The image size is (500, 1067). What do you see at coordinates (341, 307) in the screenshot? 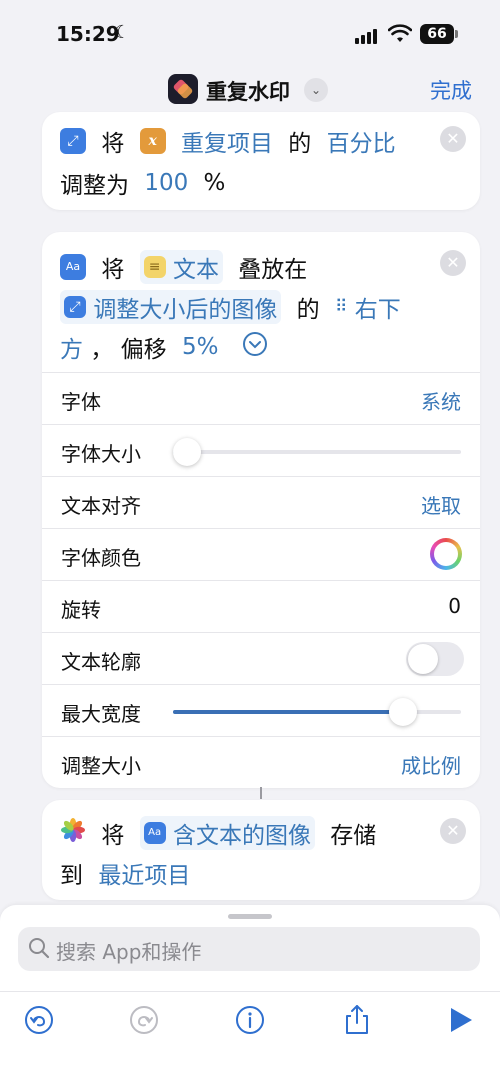
I see `grid-position-icon: ⠿` at bounding box center [341, 307].